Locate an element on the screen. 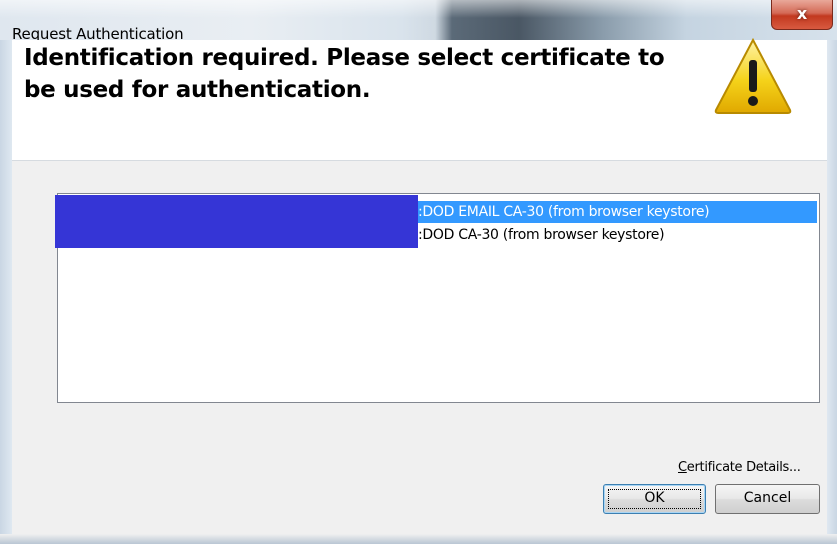  redacted-block is located at coordinates (236, 221).